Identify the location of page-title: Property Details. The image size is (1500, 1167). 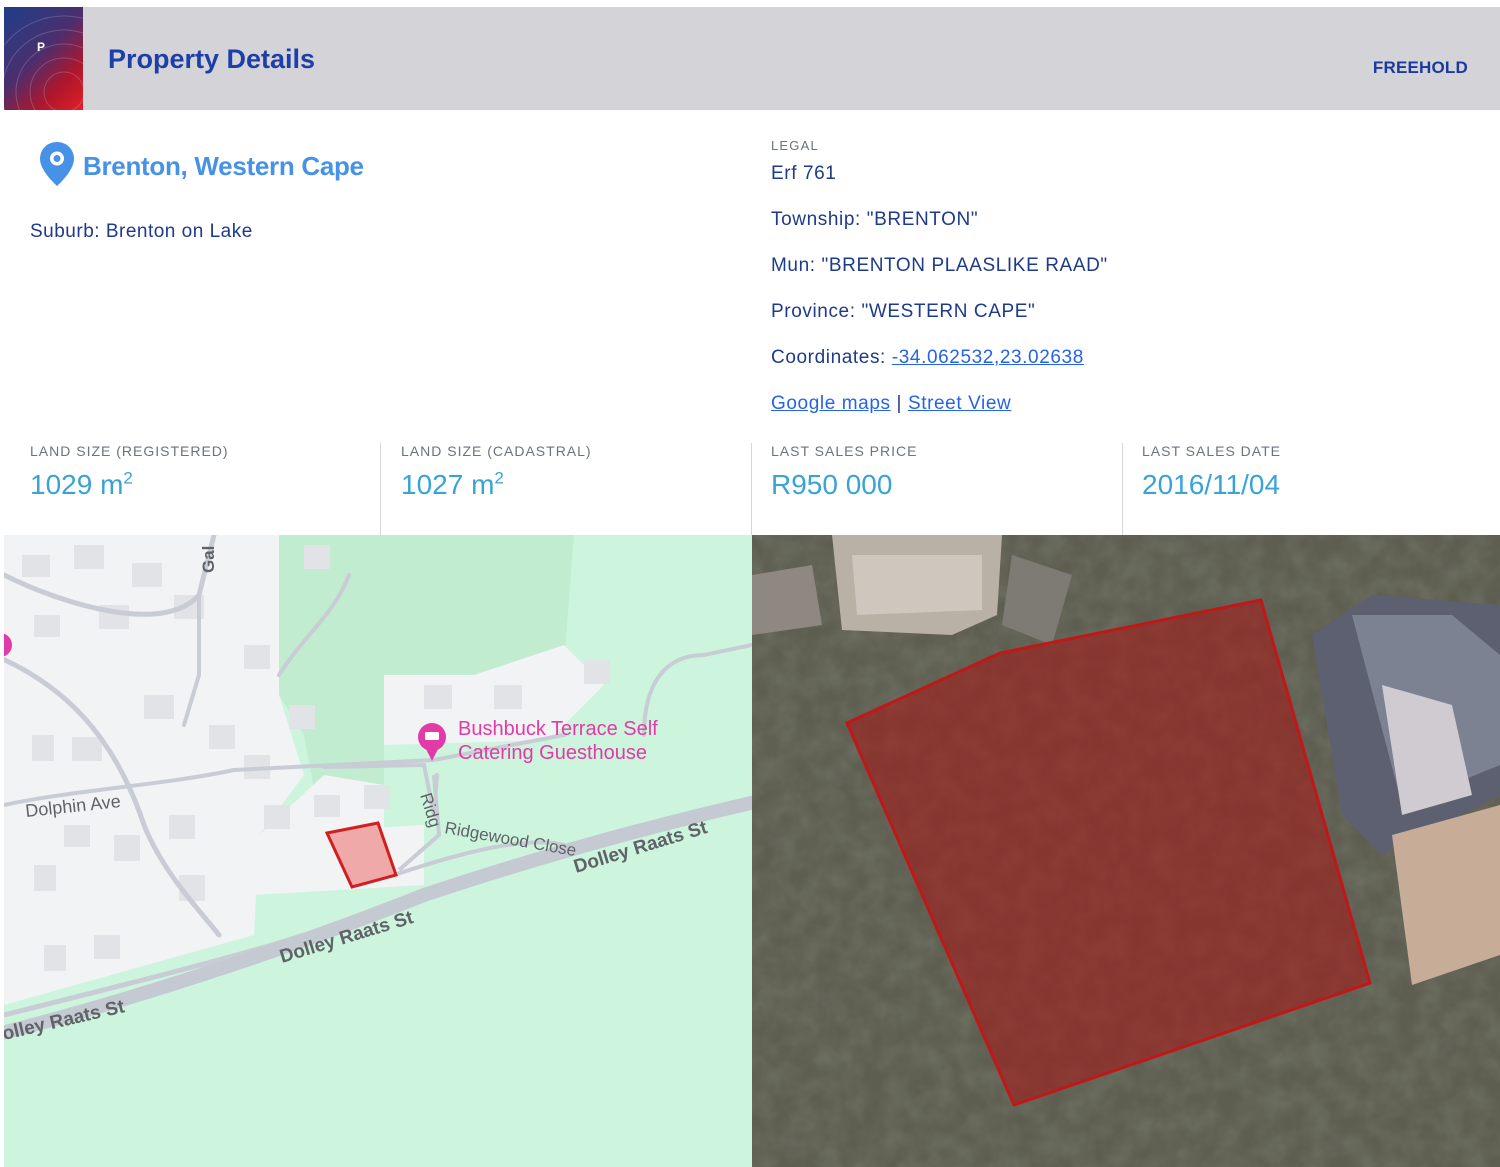
(212, 59).